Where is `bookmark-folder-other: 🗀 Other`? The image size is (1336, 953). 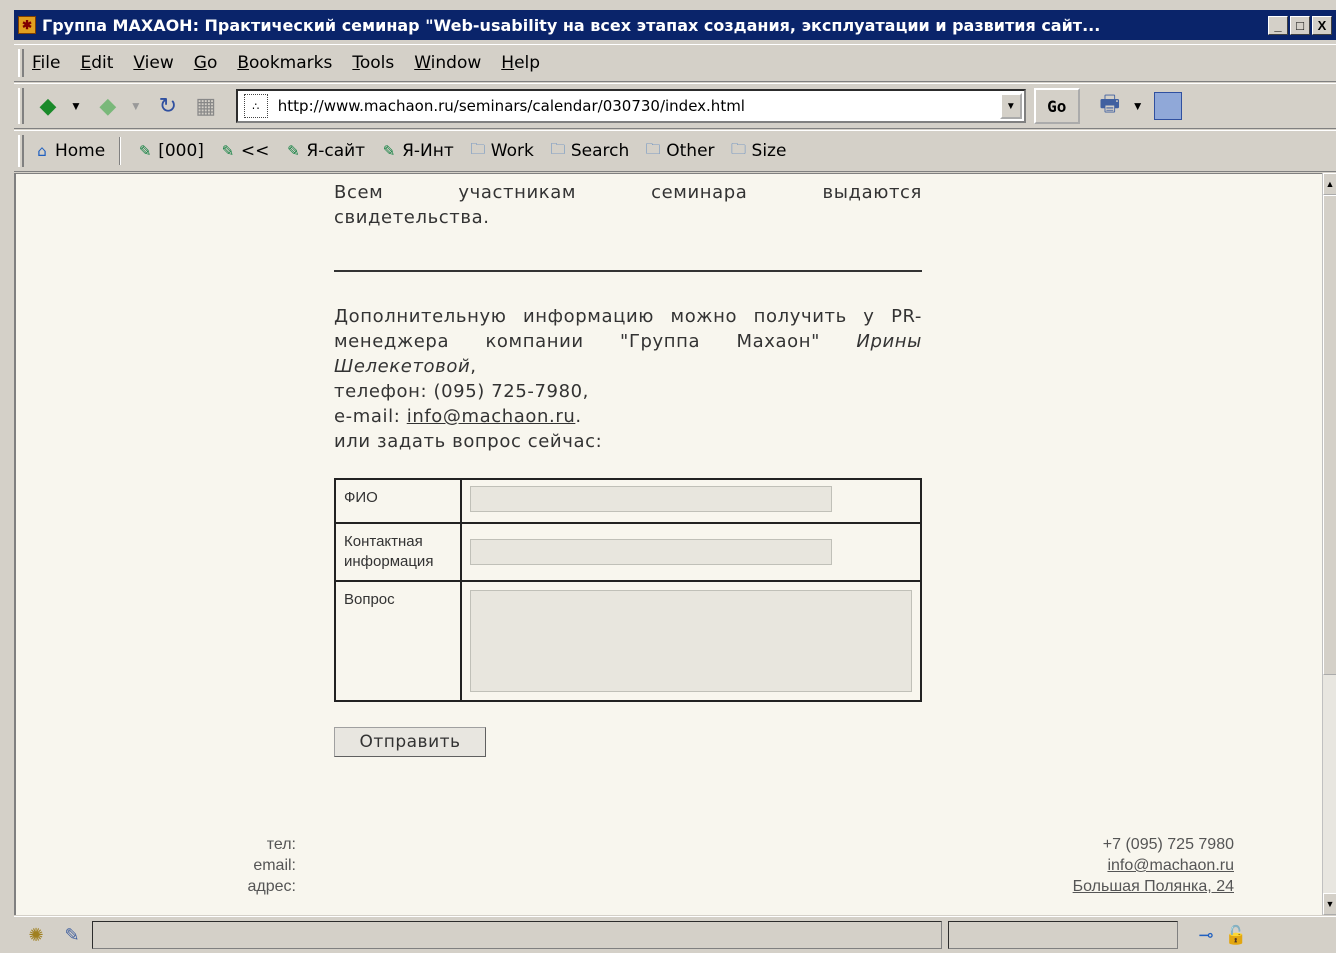
bookmark-folder-other: 🗀 Other is located at coordinates (679, 150).